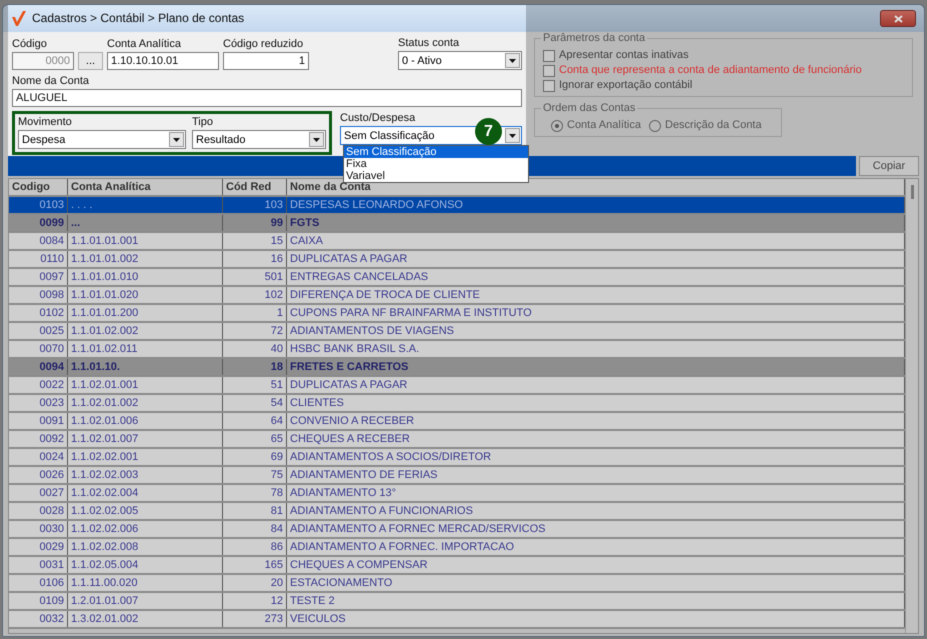 Image resolution: width=927 pixels, height=639 pixels. Describe the element at coordinates (145, 331) in the screenshot. I see `table-cell: 1.1.01.02.002` at that location.